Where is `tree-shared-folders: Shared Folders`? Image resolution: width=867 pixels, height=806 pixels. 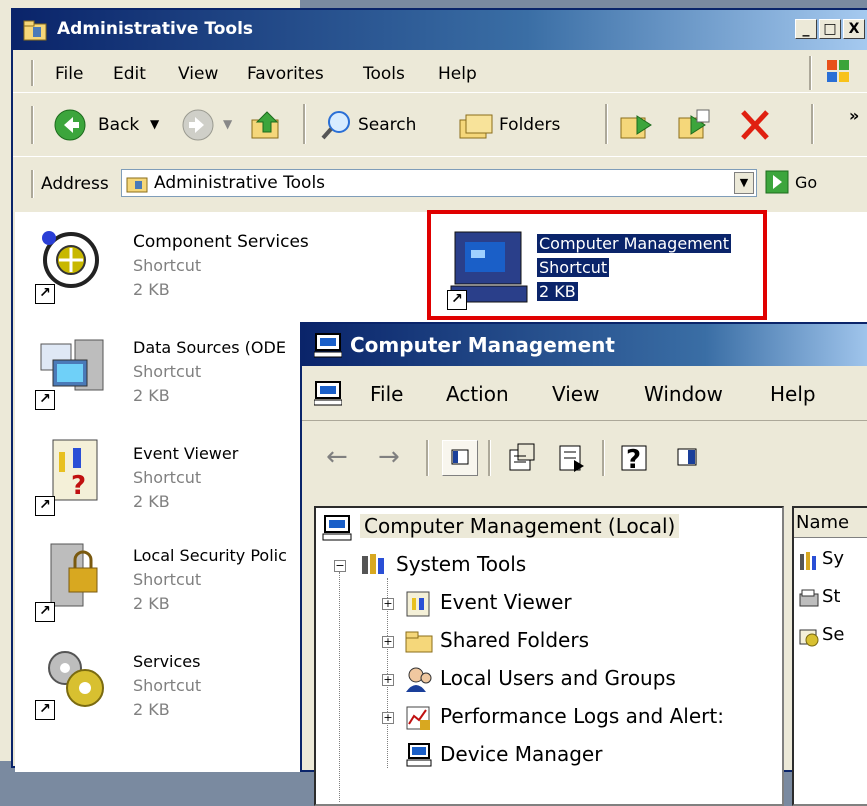 tree-shared-folders: Shared Folders is located at coordinates (514, 640).